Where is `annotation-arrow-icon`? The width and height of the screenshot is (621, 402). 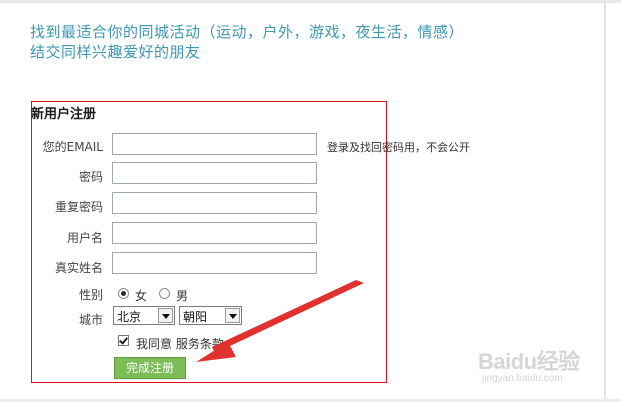
annotation-arrow-icon is located at coordinates (280, 321).